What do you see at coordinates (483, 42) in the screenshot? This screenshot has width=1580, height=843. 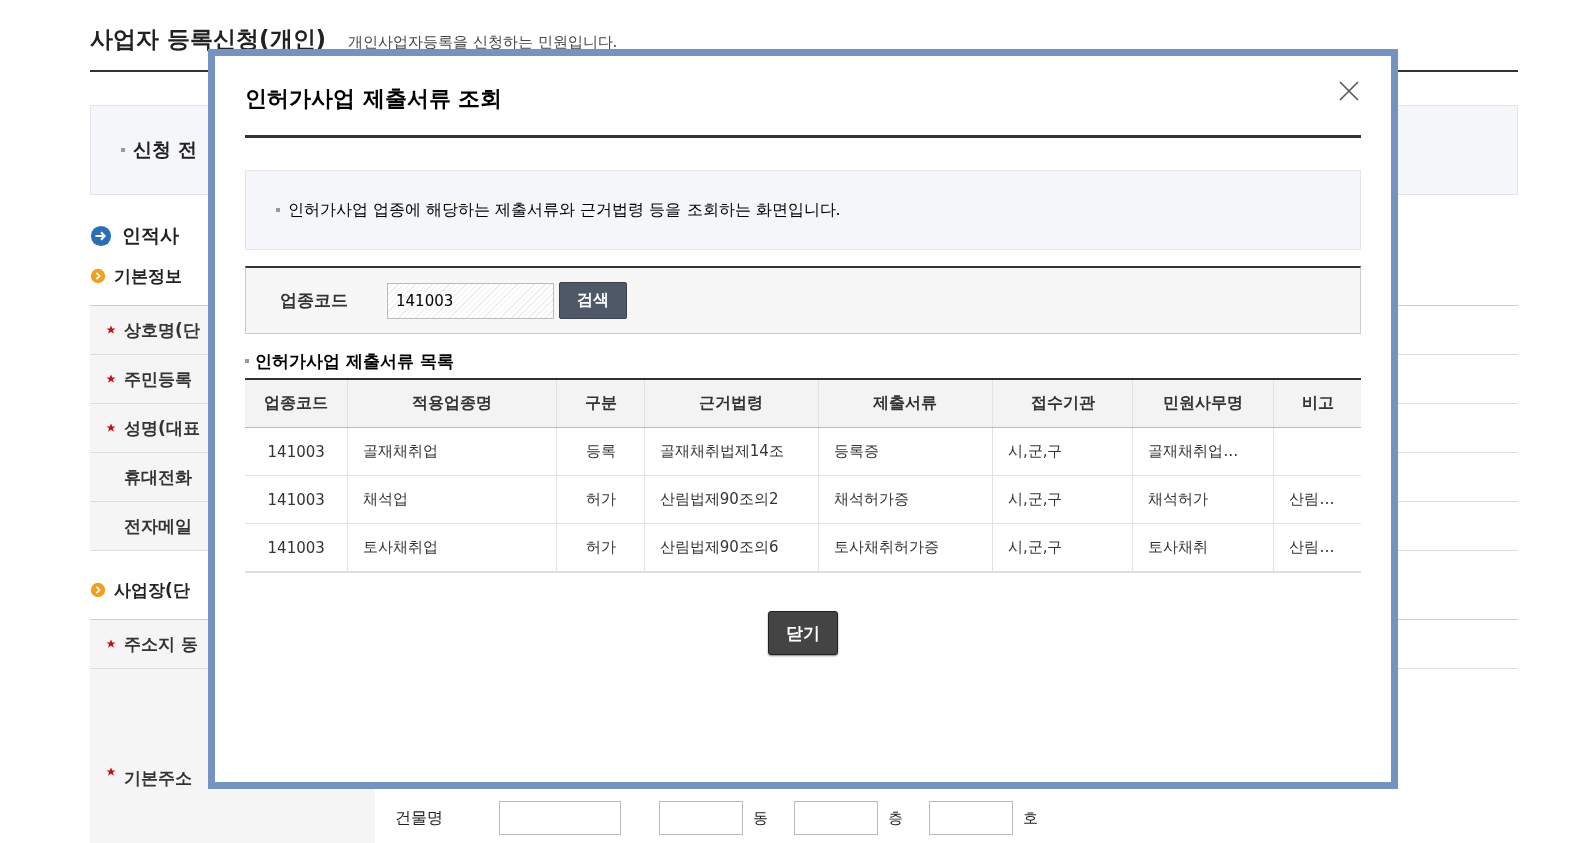 I see `page-subtitle: 개인사업자등록을 신청하는 민원입니다.` at bounding box center [483, 42].